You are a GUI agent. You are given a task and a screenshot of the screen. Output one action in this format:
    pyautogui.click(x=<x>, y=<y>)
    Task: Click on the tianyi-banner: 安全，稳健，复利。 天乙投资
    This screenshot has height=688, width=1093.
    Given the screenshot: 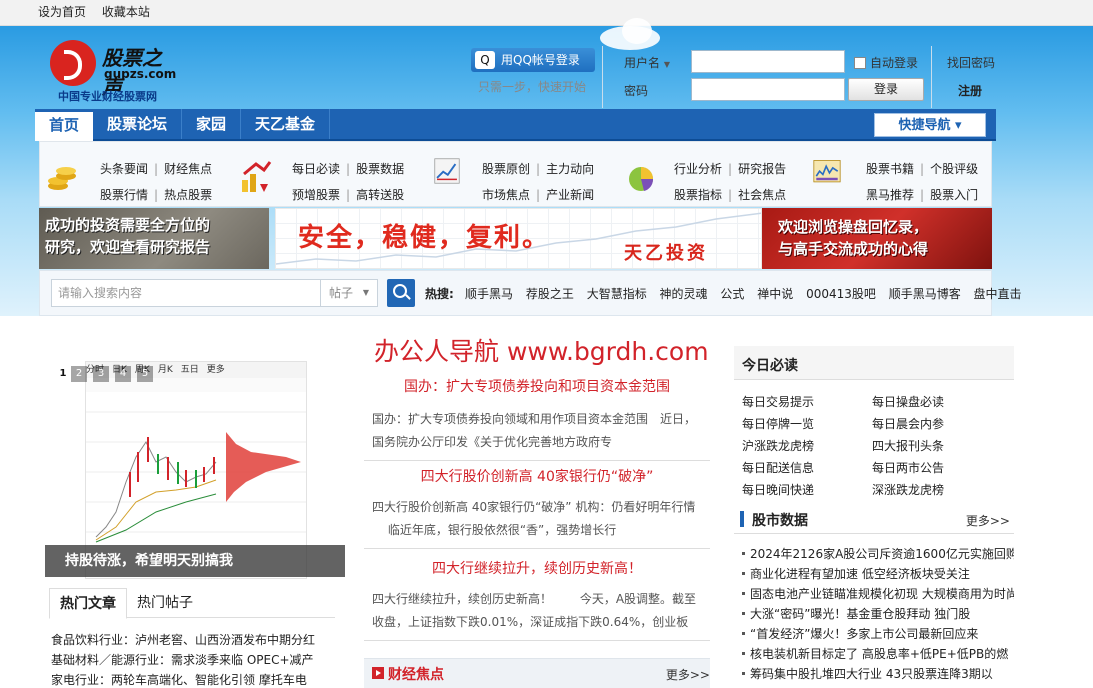 What is the action you would take?
    pyautogui.click(x=518, y=238)
    